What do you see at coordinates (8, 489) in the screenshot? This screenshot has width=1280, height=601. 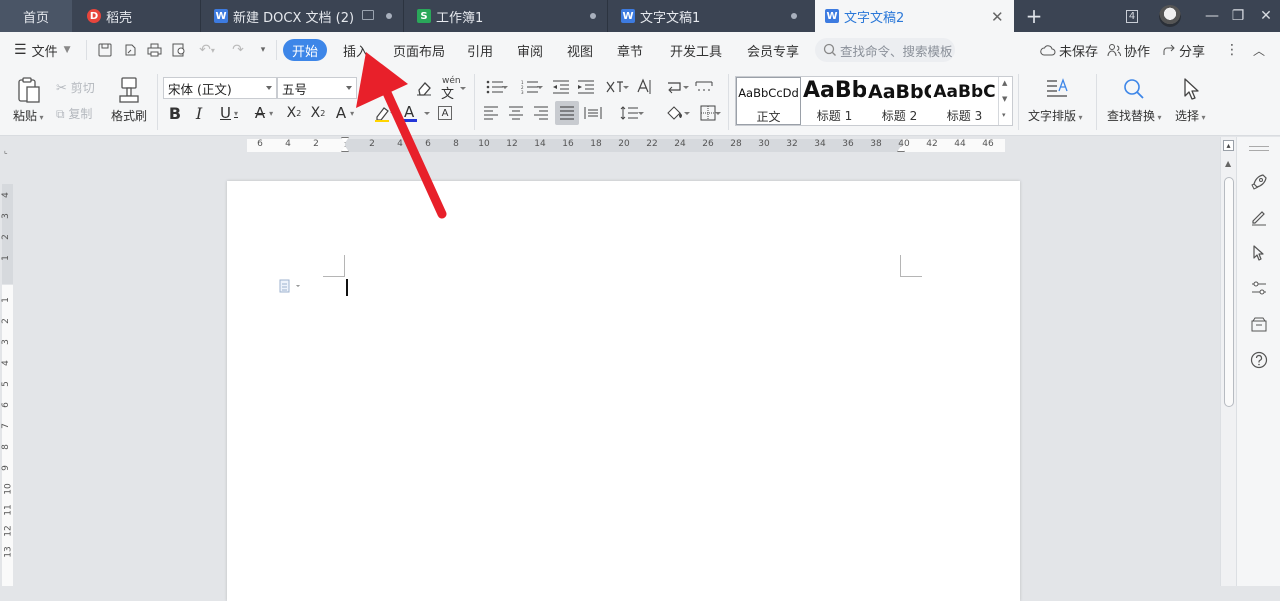 I see `vertical-ruler-number: 10` at bounding box center [8, 489].